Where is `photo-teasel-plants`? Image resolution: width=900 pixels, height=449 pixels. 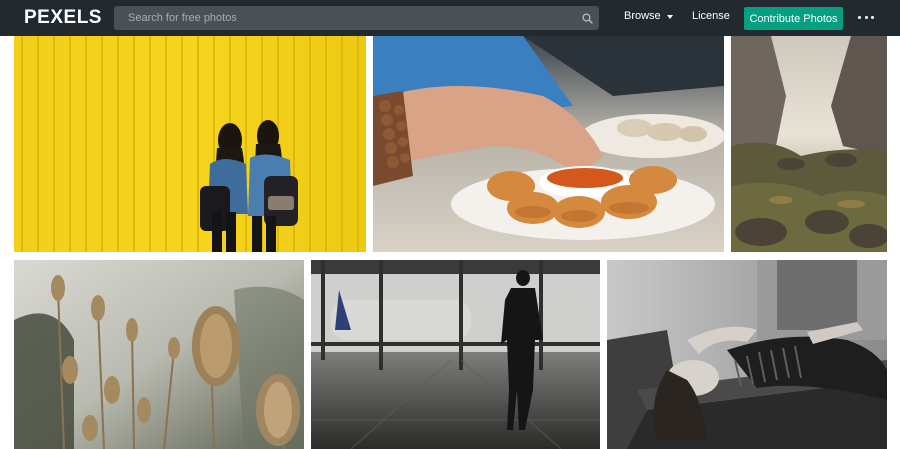
photo-teasel-plants is located at coordinates (159, 354).